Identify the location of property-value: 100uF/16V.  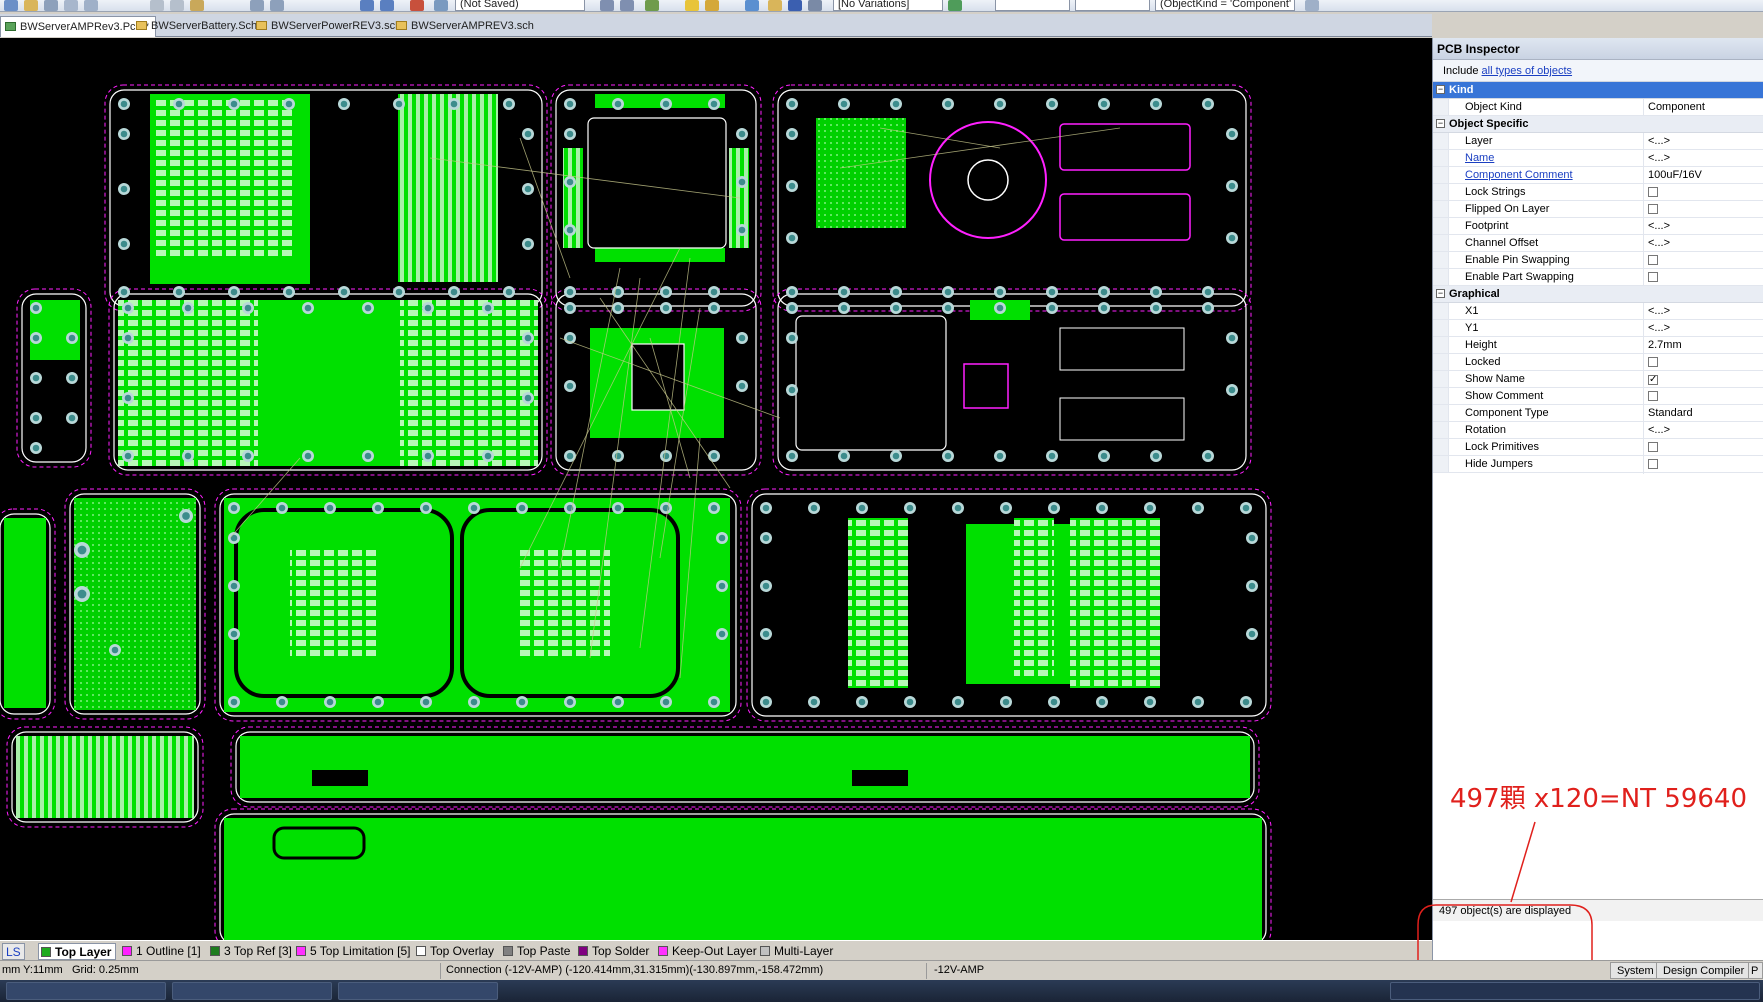
(1703, 175).